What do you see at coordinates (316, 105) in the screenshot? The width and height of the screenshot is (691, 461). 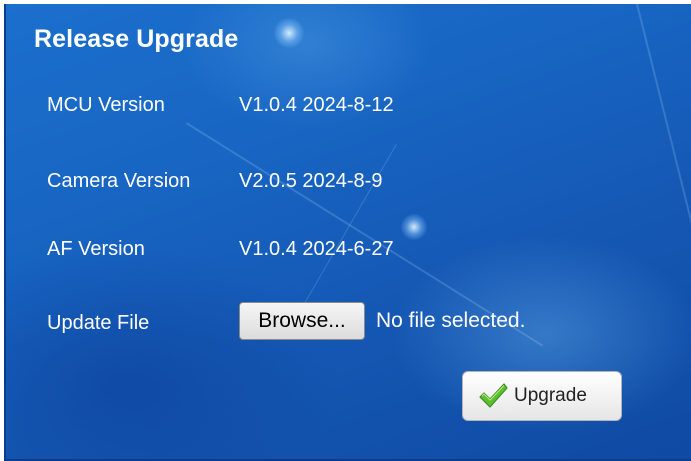 I see `mcu-version-value: V1.0.4 2024-8-12` at bounding box center [316, 105].